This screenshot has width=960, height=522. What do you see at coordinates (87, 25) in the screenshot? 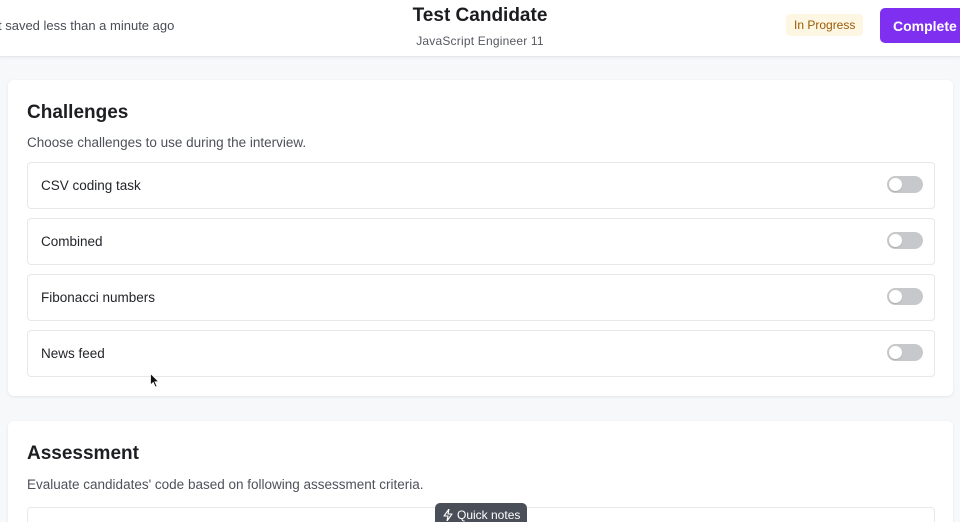
I see `save-status-text: t saved less than a minute ago` at bounding box center [87, 25].